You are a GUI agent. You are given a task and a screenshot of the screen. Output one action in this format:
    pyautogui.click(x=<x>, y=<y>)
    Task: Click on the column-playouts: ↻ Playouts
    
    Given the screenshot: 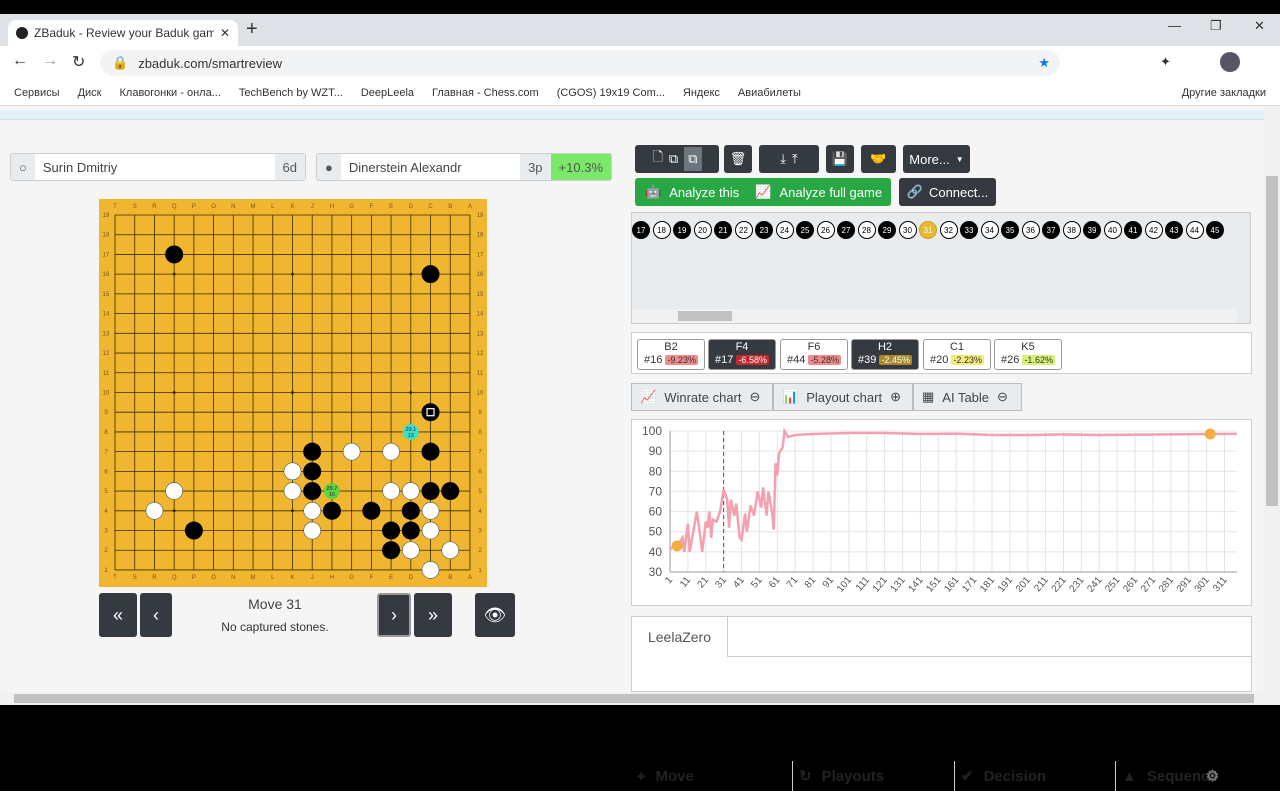 What is the action you would take?
    pyautogui.click(x=874, y=776)
    